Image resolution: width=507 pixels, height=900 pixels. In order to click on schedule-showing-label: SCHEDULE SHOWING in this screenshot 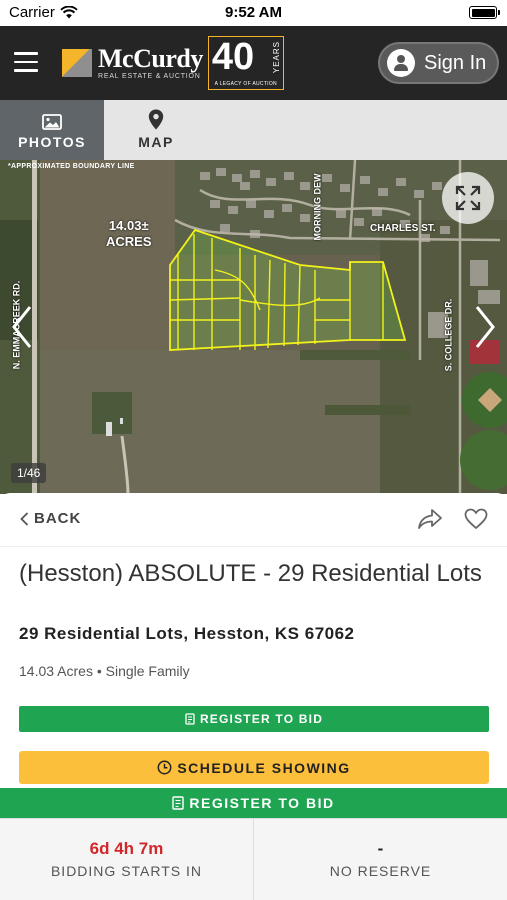, I will do `click(264, 767)`.